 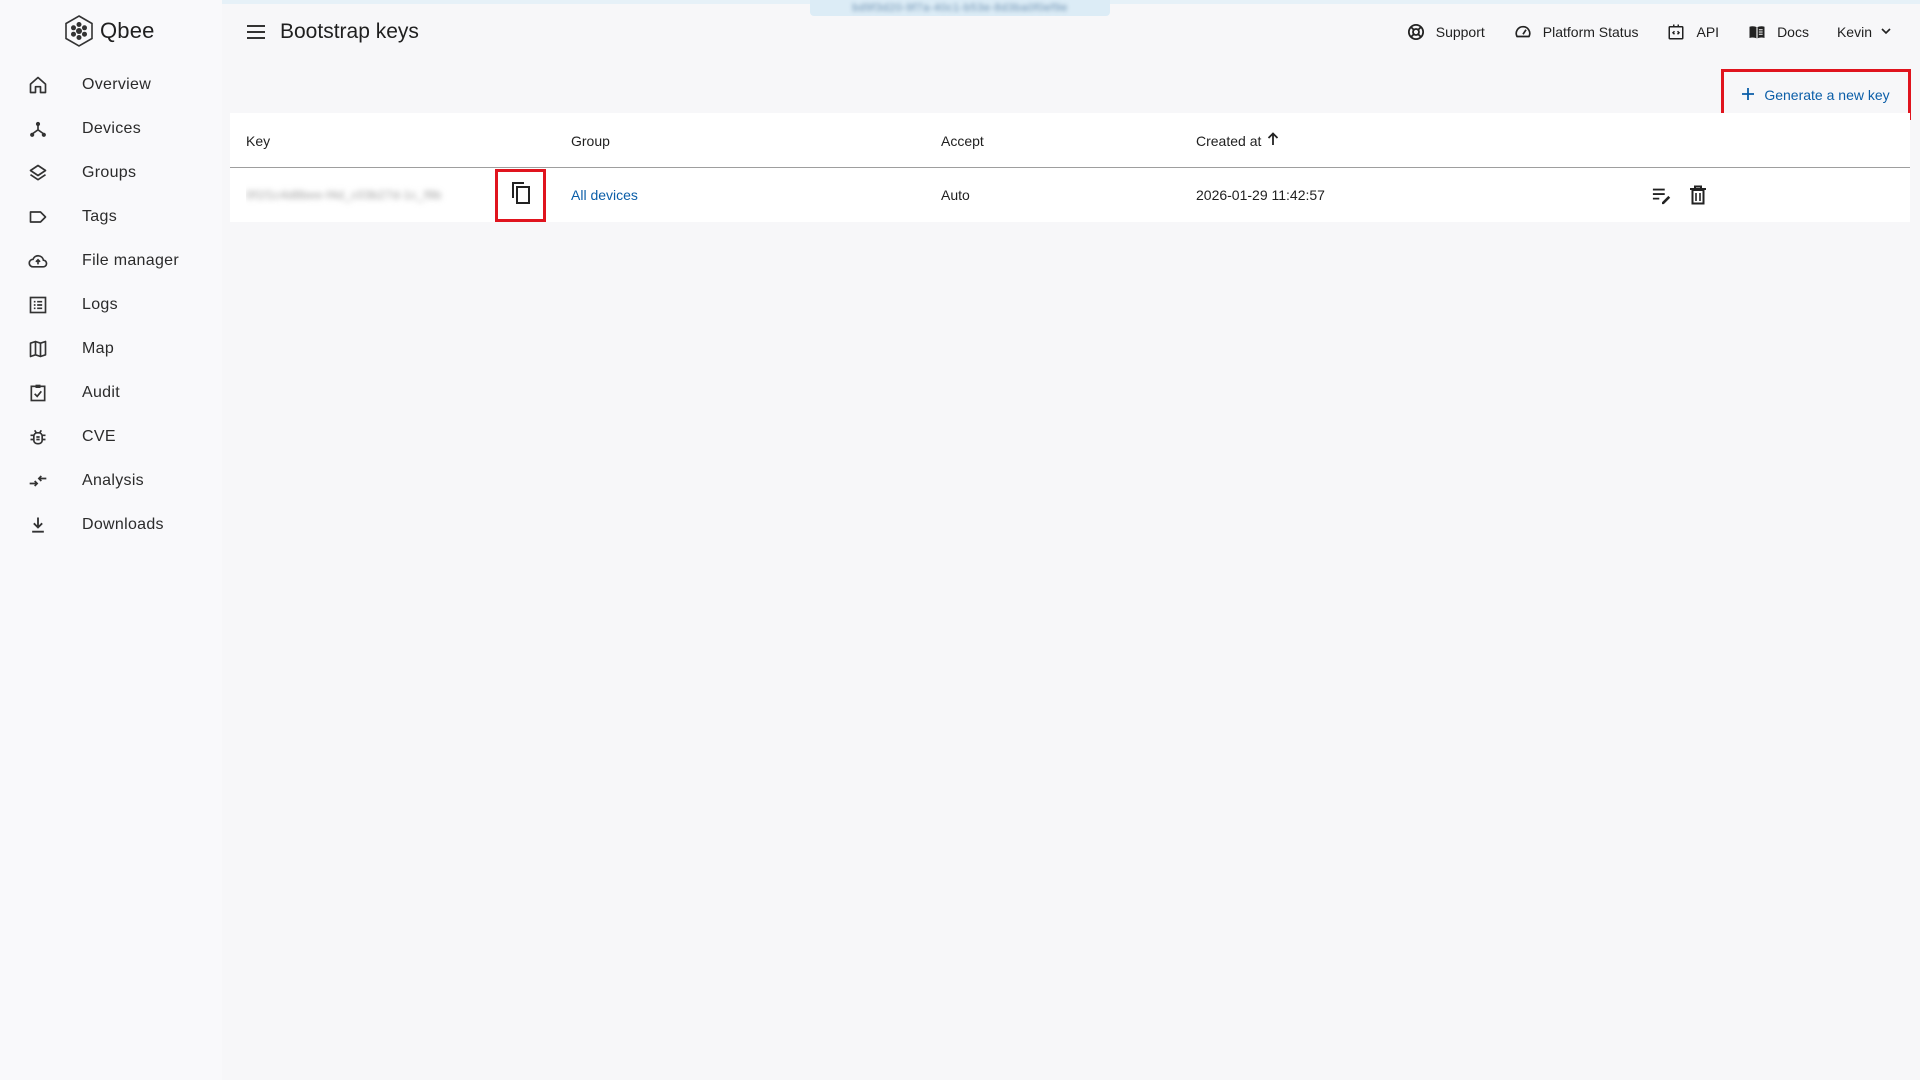 I want to click on plus-icon, so click(x=1748, y=95).